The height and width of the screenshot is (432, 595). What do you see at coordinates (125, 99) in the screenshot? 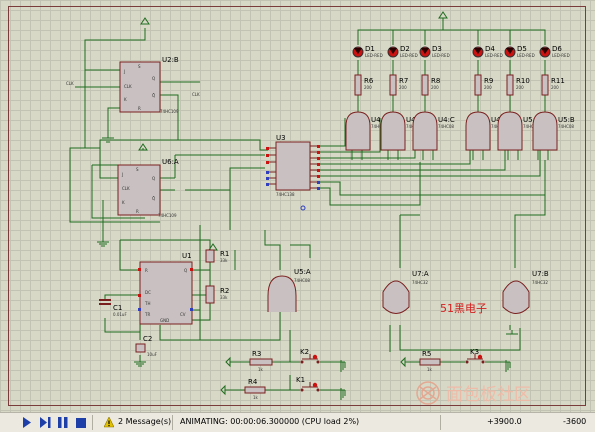
I see `u2b-pin-k: K` at bounding box center [125, 99].